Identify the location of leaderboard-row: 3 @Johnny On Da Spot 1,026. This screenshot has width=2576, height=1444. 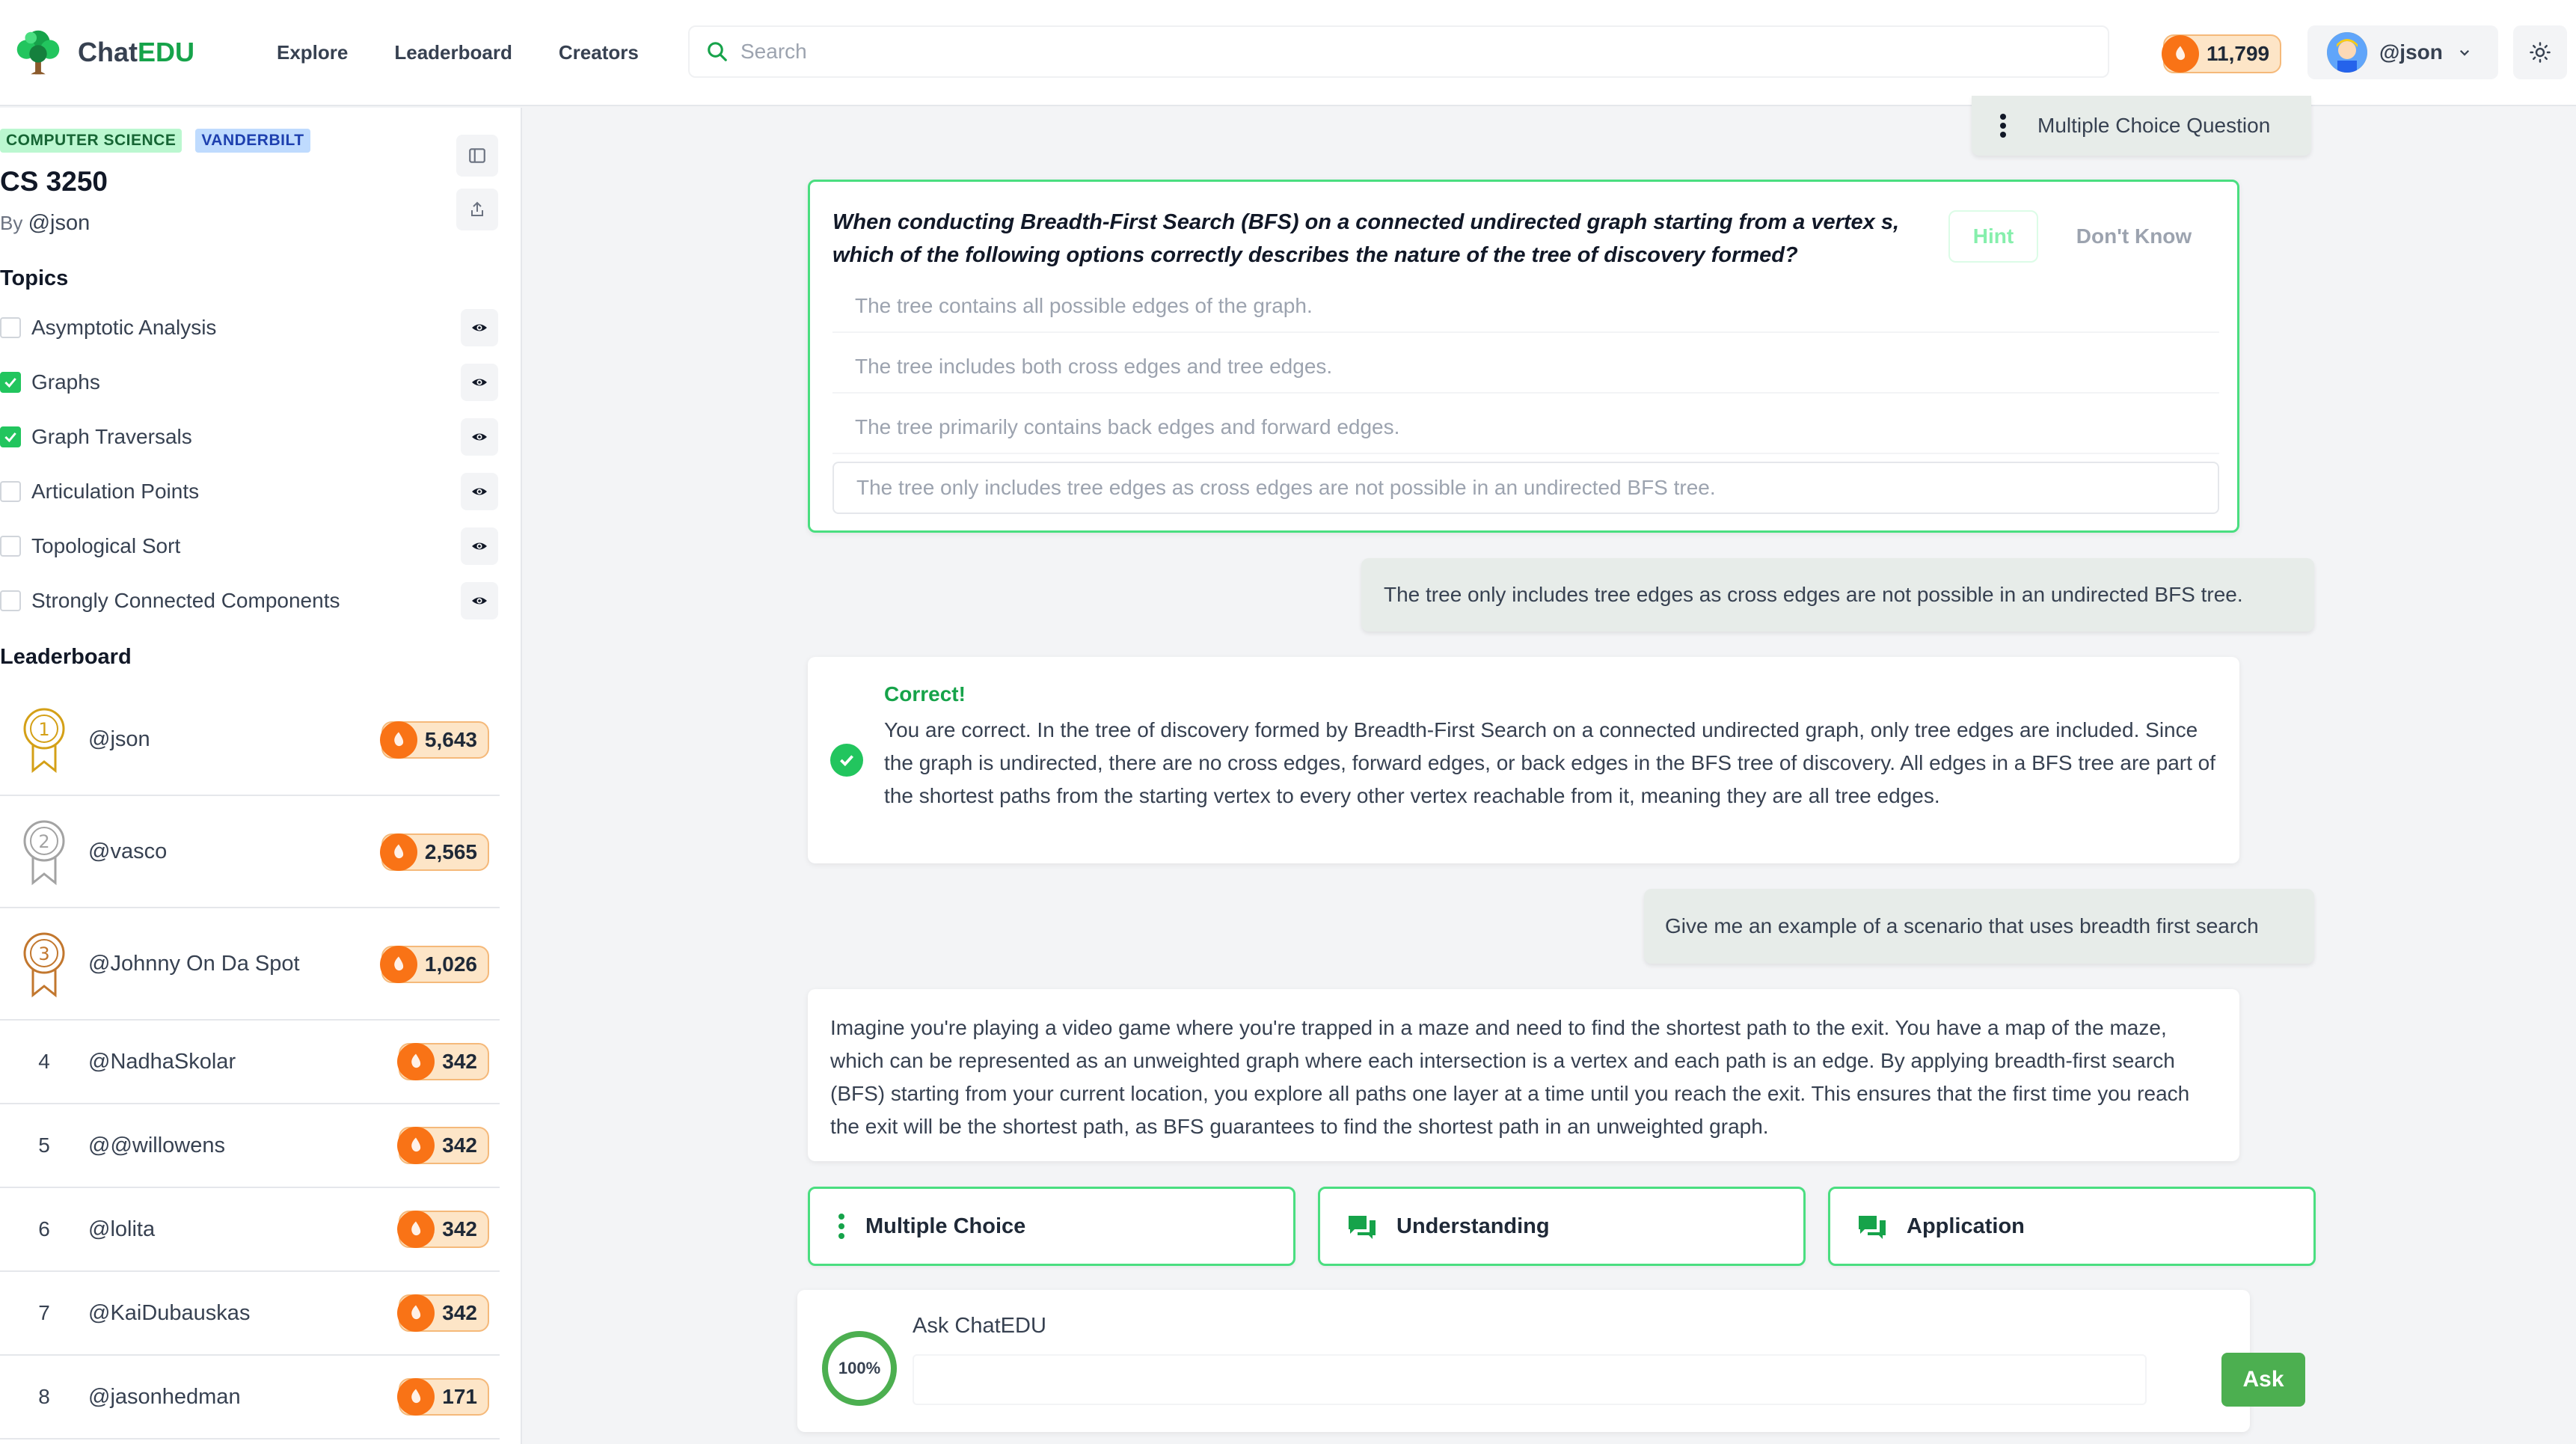
(250, 964).